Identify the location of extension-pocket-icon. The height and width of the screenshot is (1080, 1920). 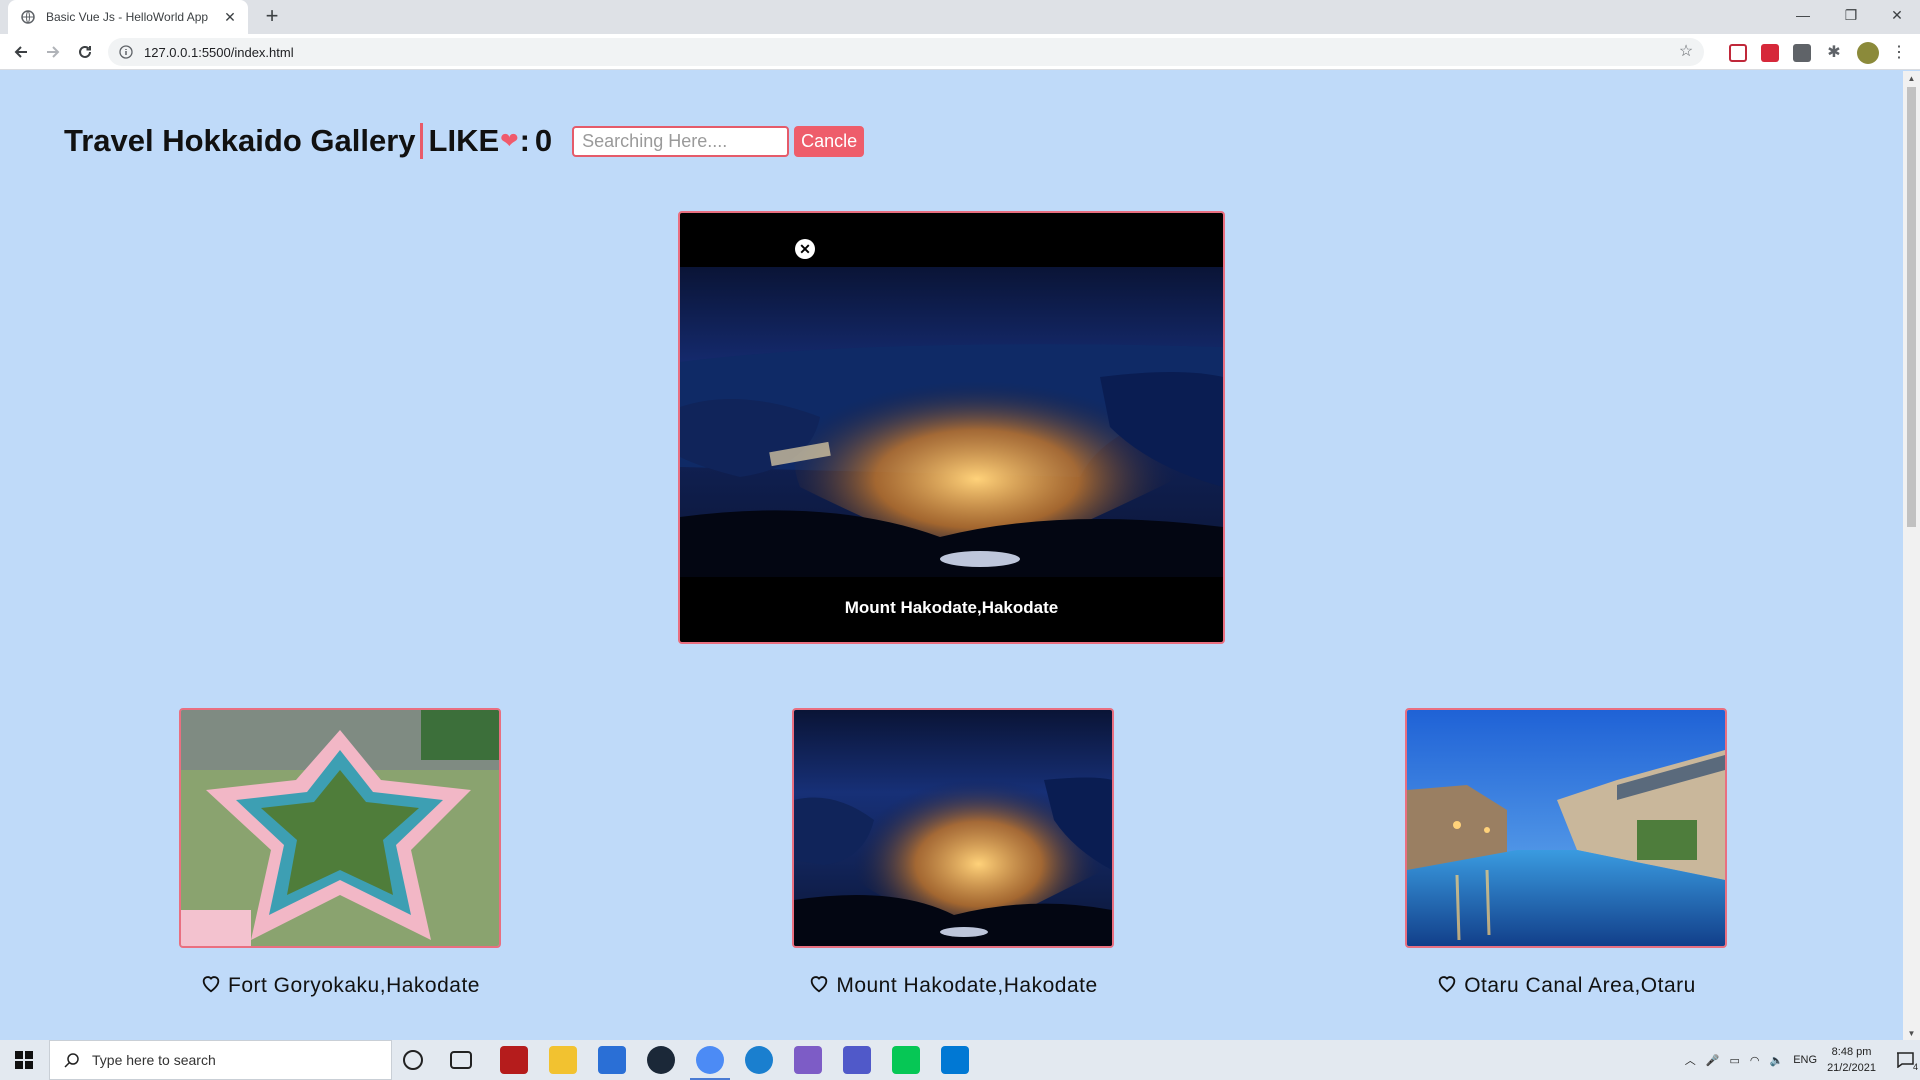
(1738, 53).